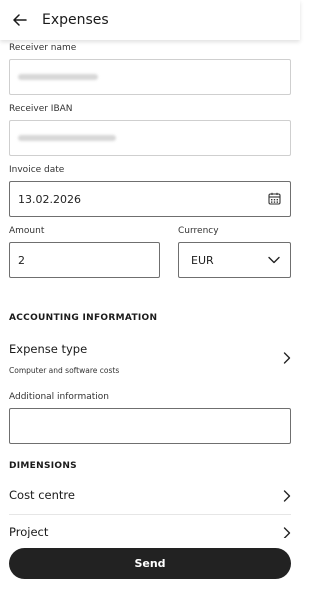 The height and width of the screenshot is (595, 320). I want to click on divider, so click(150, 514).